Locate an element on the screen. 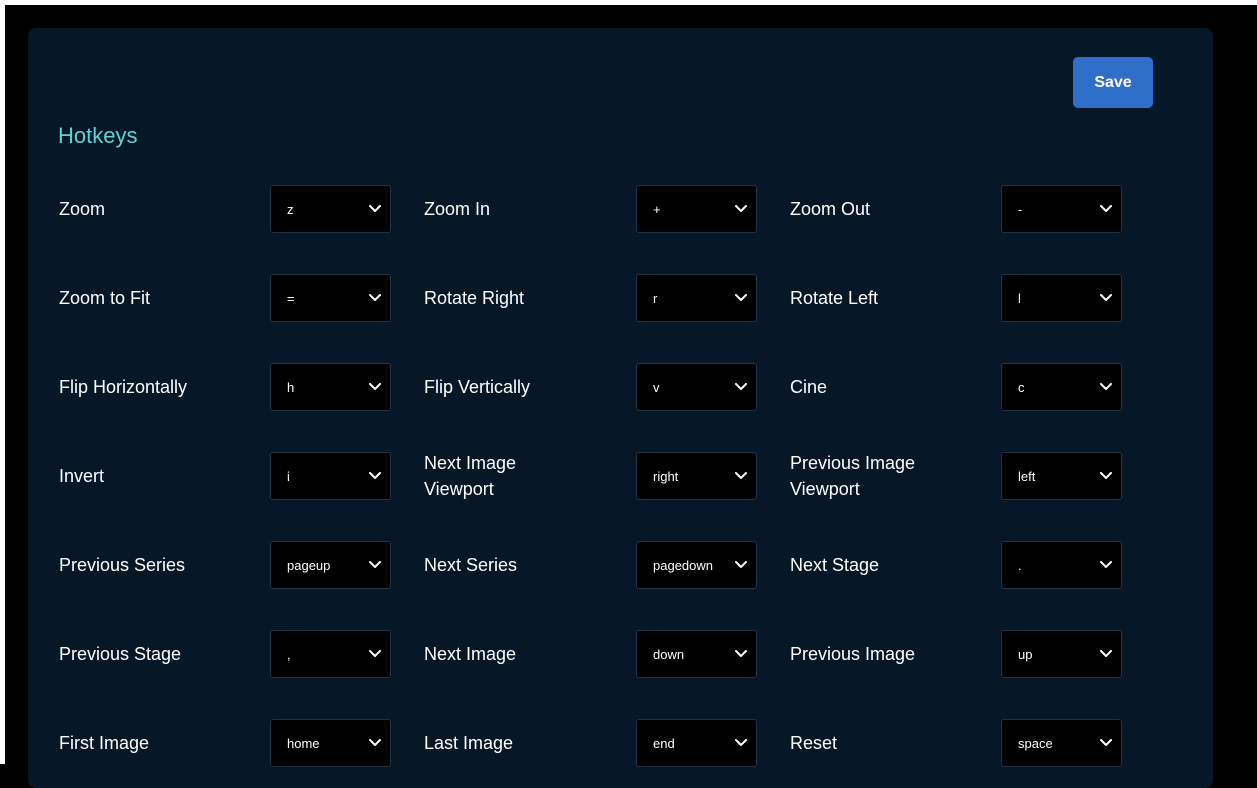  hotkey-select-value: = is located at coordinates (291, 298).